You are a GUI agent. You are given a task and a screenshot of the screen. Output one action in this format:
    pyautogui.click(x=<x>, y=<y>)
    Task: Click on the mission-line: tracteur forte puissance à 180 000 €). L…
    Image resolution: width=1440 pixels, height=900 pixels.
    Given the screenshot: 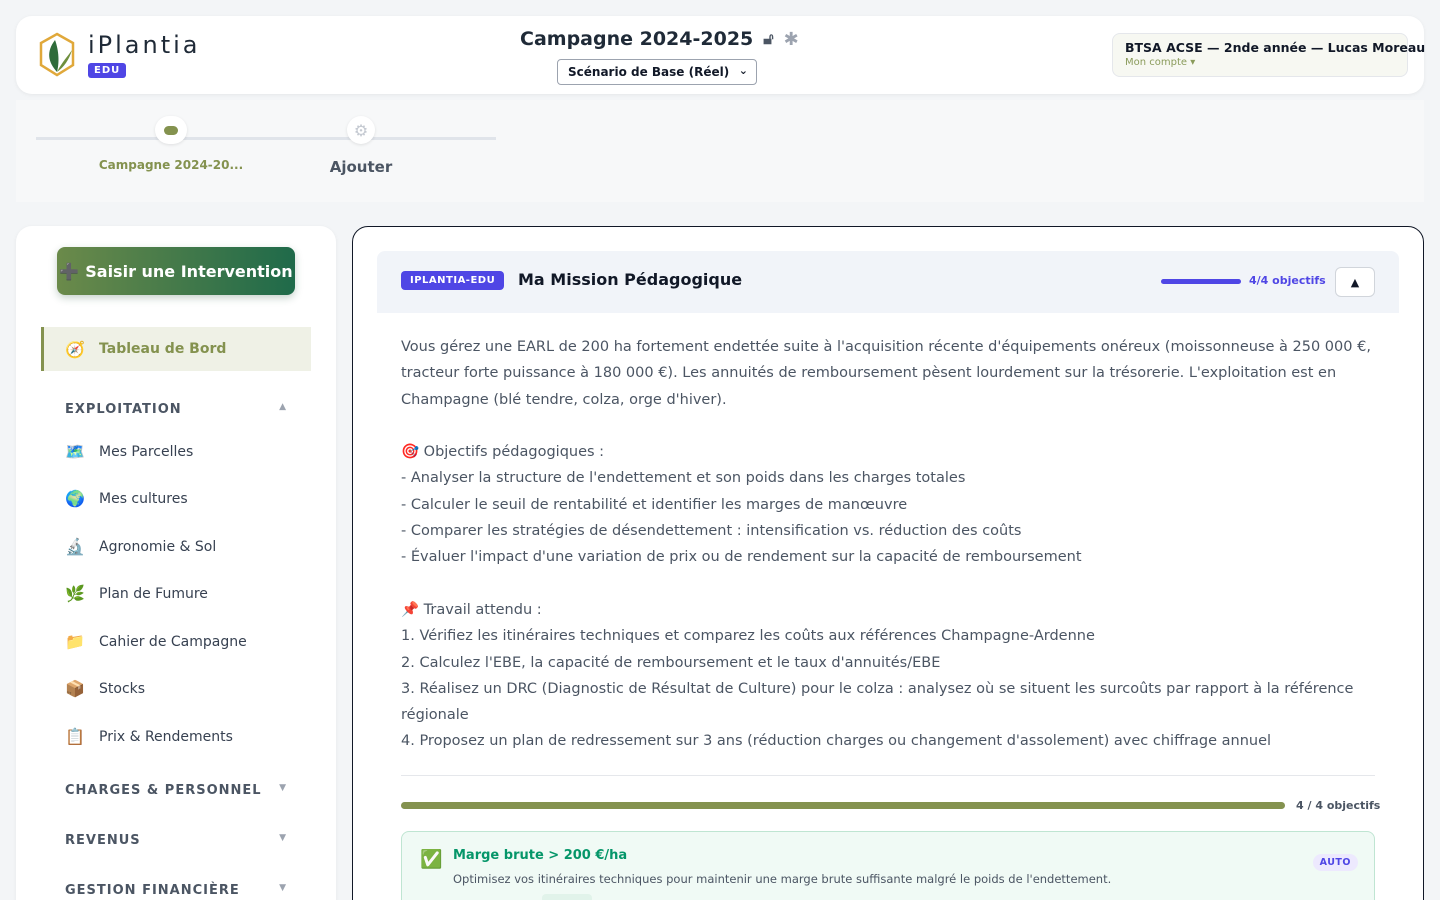 What is the action you would take?
    pyautogui.click(x=869, y=373)
    